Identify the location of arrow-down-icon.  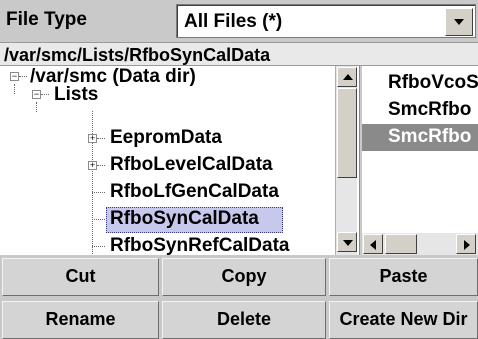
(348, 243).